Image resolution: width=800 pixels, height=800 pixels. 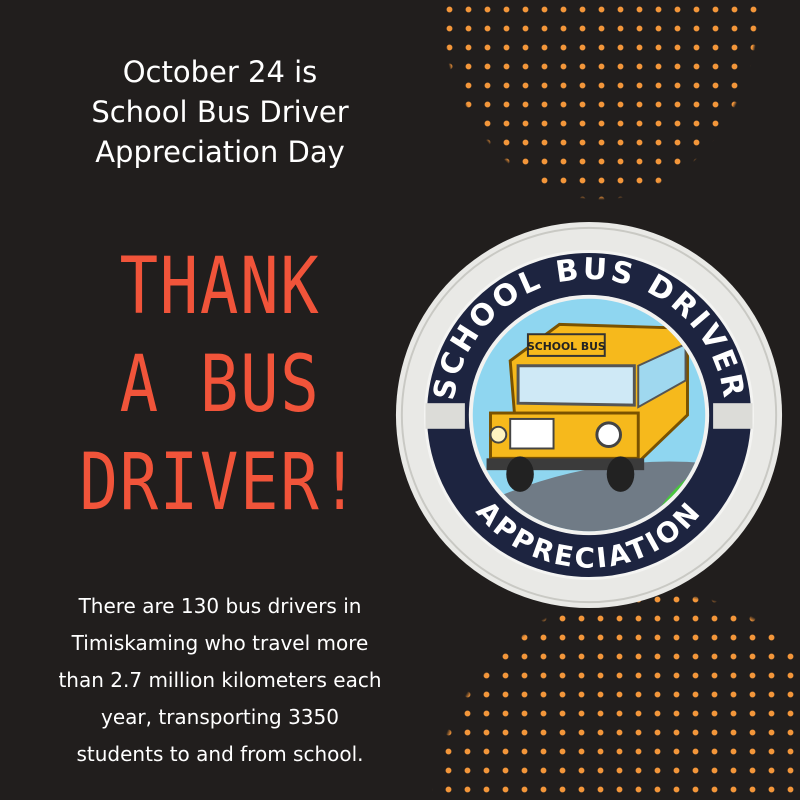 I want to click on bus-sign-text: SCHOOL BUS, so click(x=566, y=346).